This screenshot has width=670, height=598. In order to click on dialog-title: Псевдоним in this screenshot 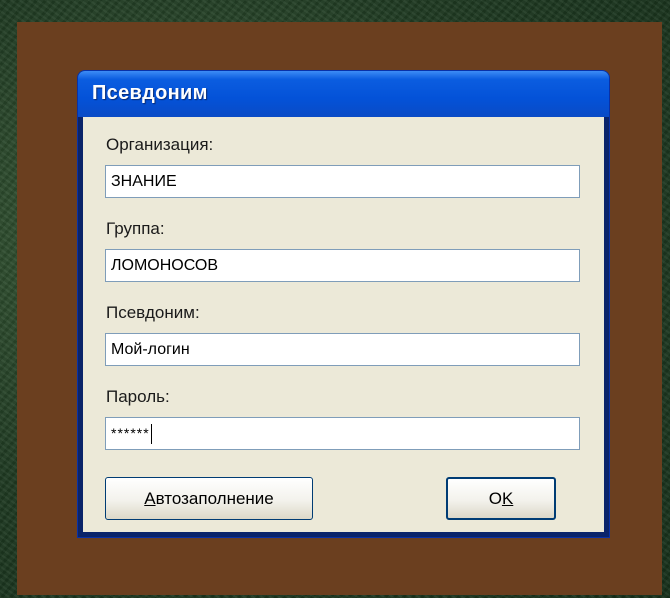, I will do `click(150, 93)`.